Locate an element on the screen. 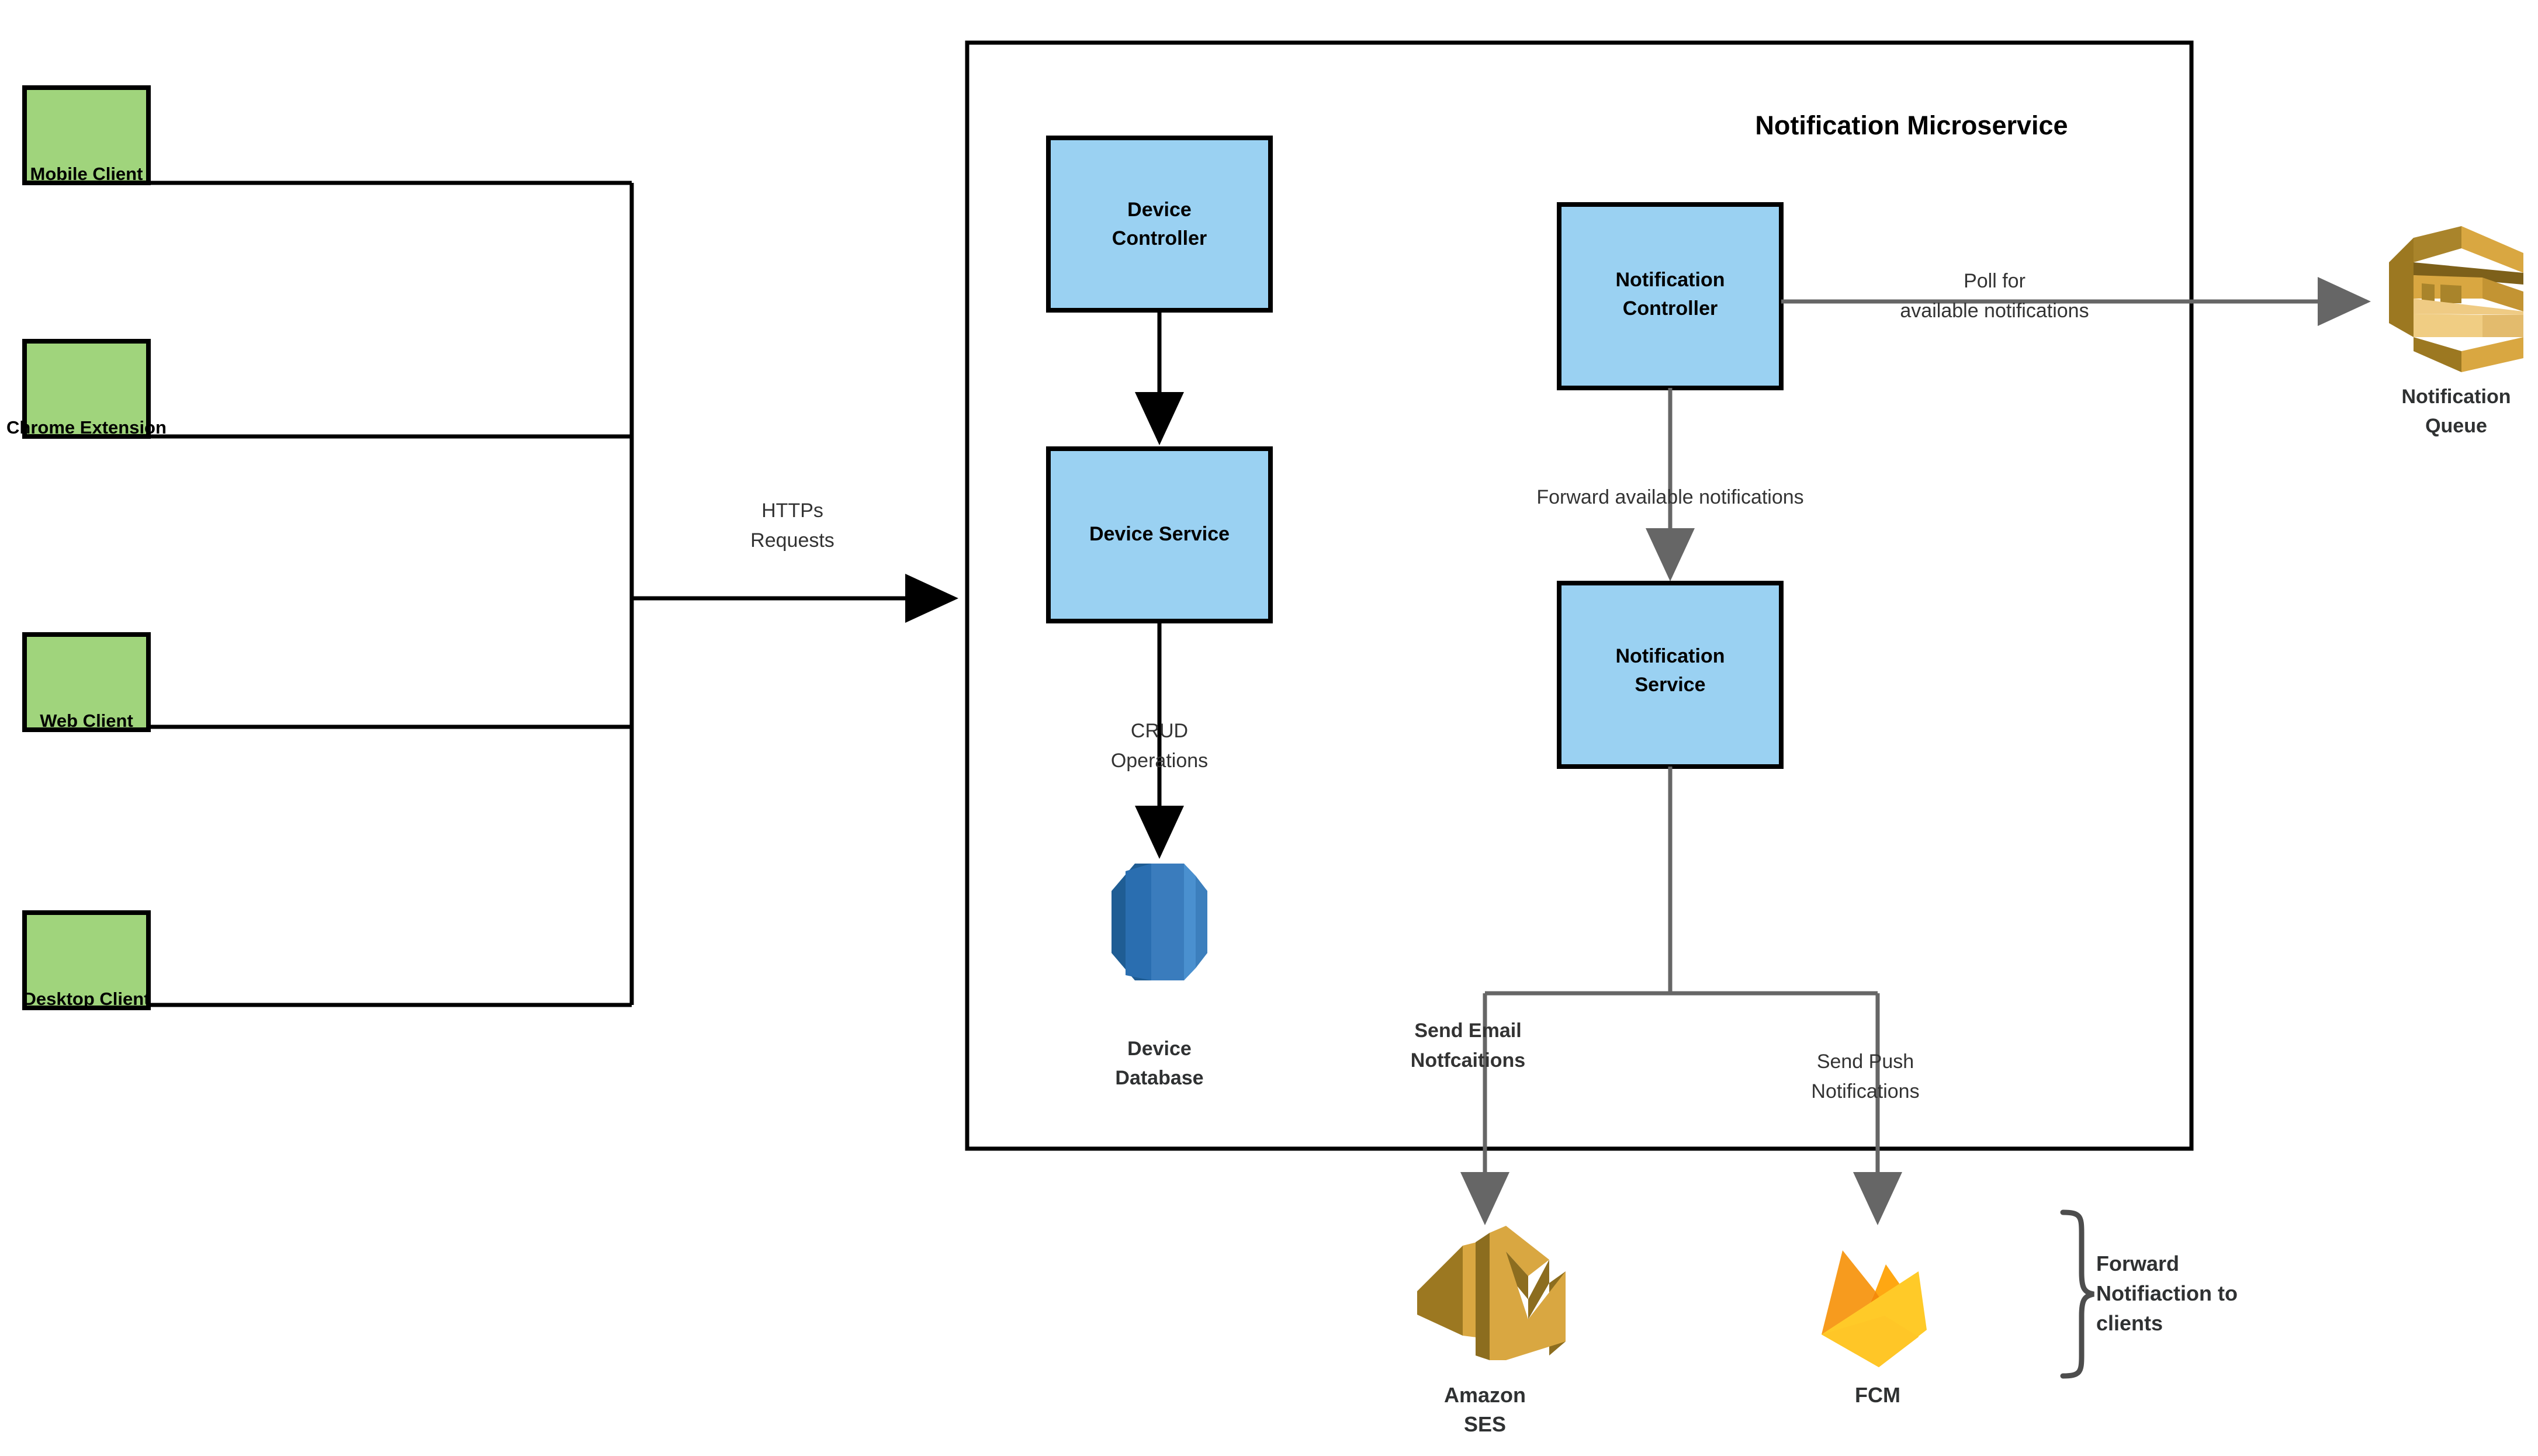 Image resolution: width=2538 pixels, height=1456 pixels. aws-sqs-icon is located at coordinates (2456, 299).